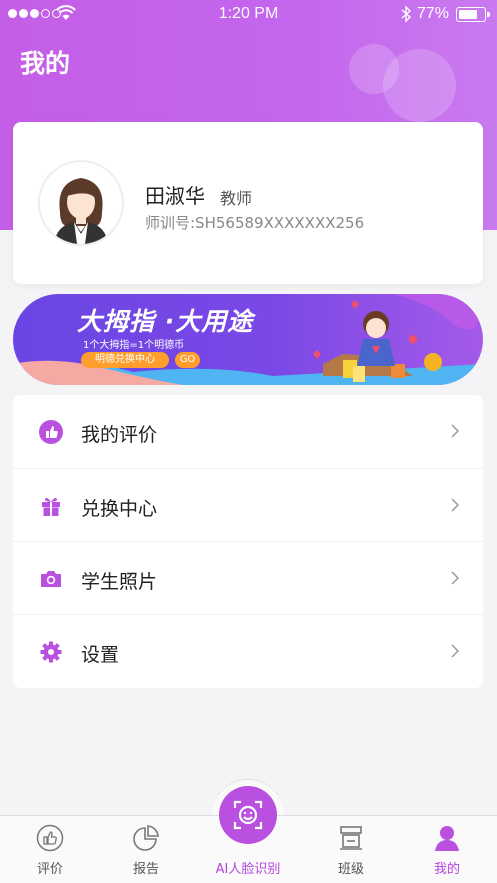 This screenshot has width=497, height=883. I want to click on bluetooth-icon, so click(406, 14).